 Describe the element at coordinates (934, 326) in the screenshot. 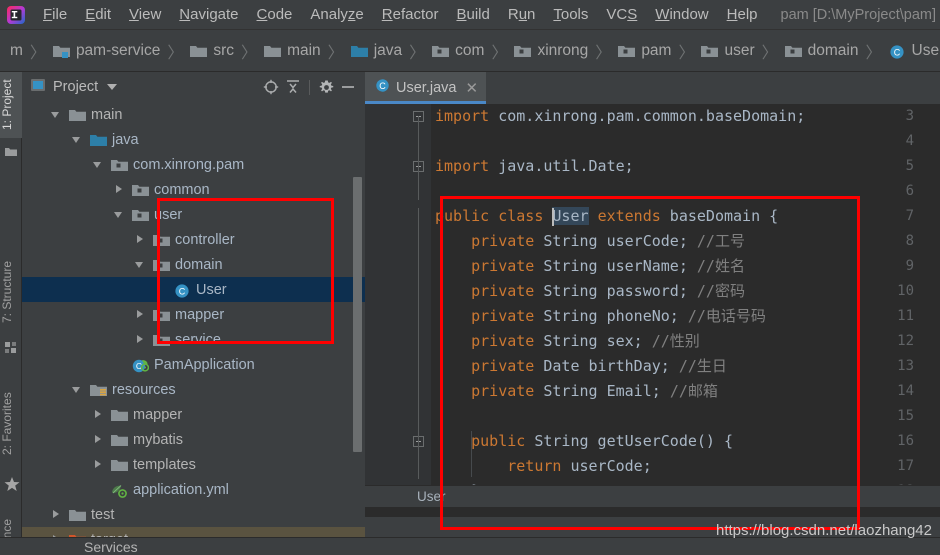

I see `editor-marker-gutter` at that location.